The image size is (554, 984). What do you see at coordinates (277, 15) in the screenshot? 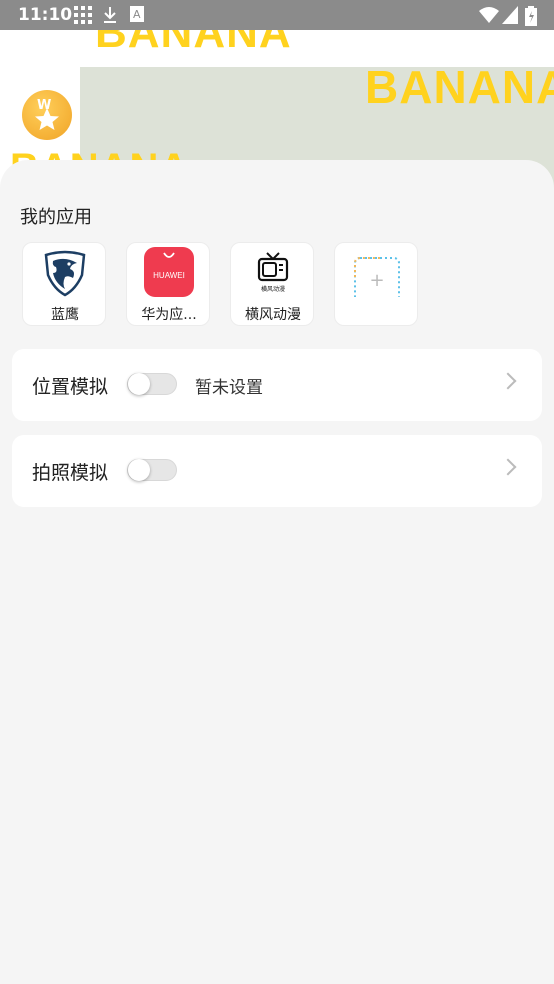
I see `status-bar: 11:10 A` at bounding box center [277, 15].